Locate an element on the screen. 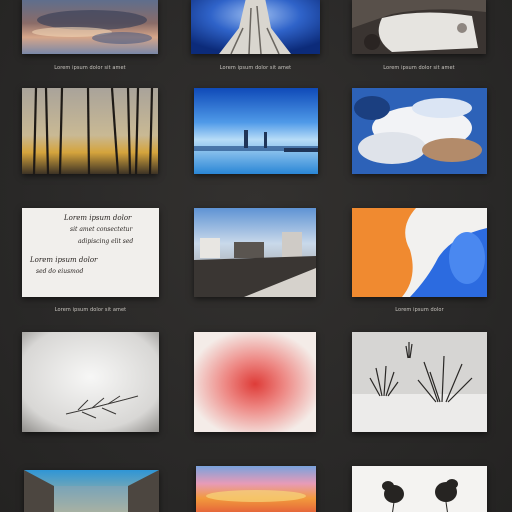 The height and width of the screenshot is (512, 512). thumbnail-caption: Lorem ipsum dolor is located at coordinates (419, 310).